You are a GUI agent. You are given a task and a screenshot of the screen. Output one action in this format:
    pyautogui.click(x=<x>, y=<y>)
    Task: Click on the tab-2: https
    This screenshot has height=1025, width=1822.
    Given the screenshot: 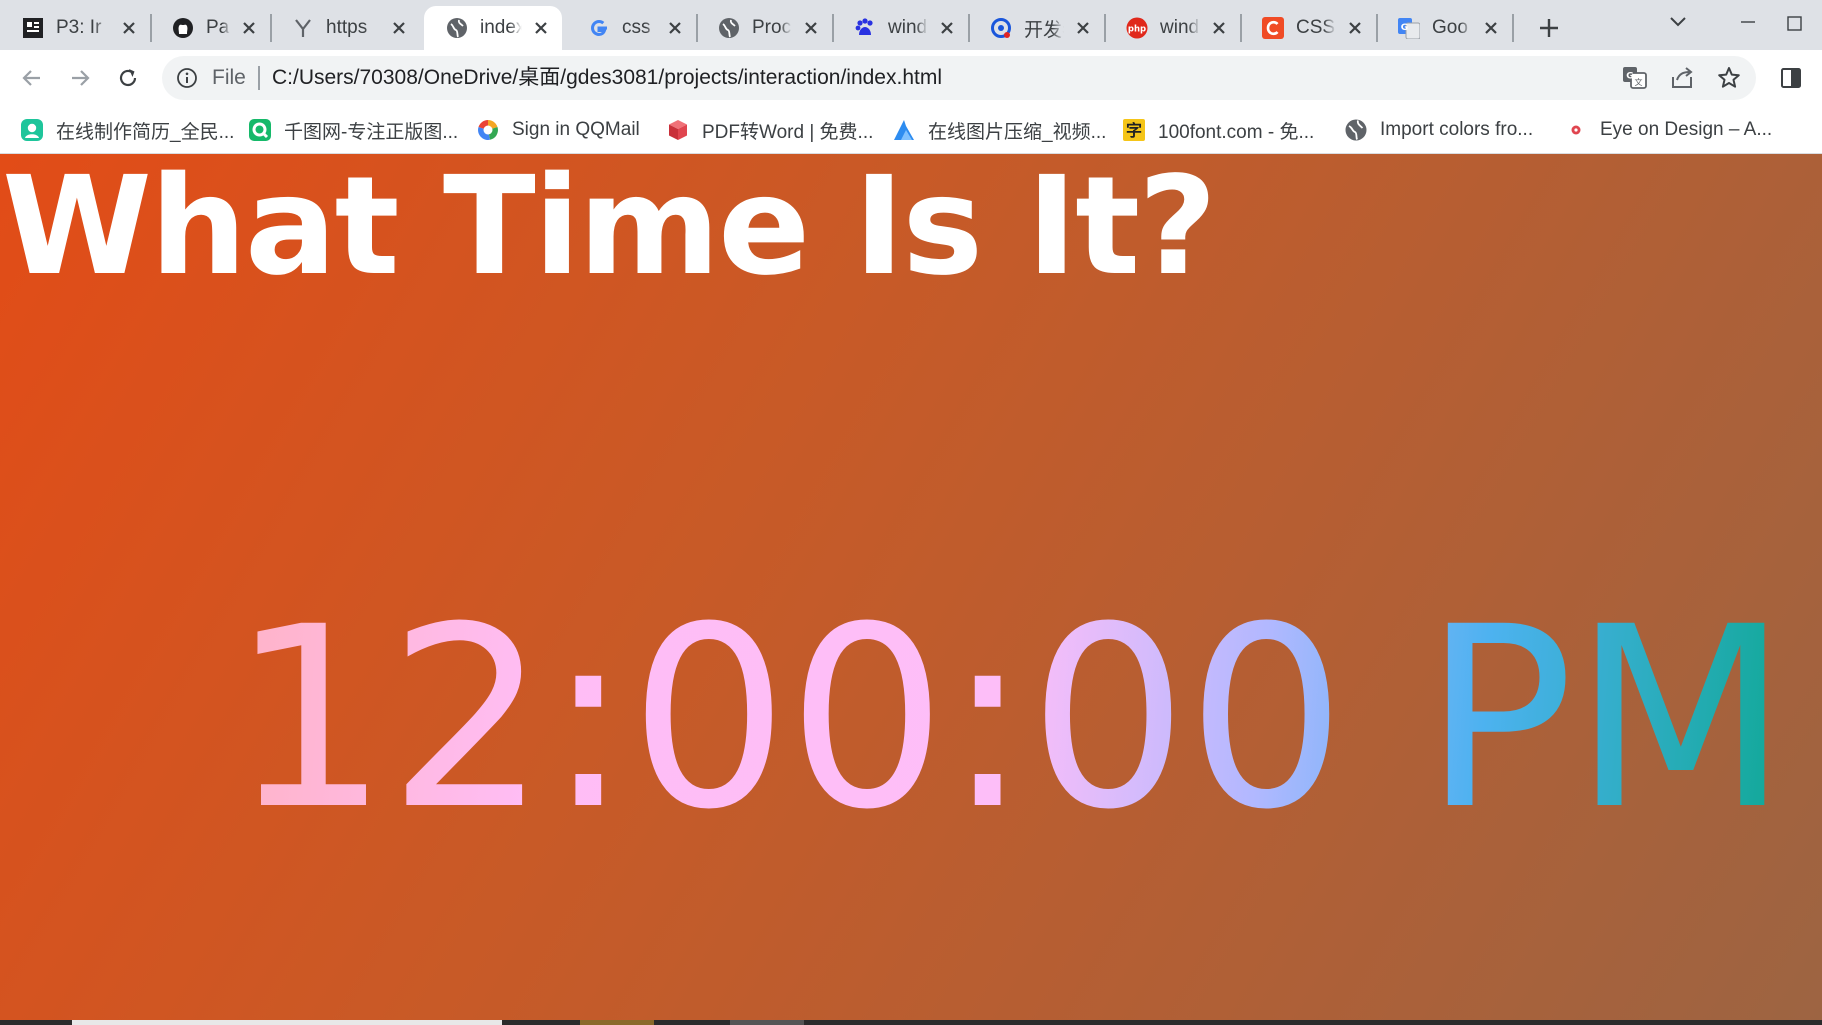 What is the action you would take?
    pyautogui.click(x=345, y=28)
    